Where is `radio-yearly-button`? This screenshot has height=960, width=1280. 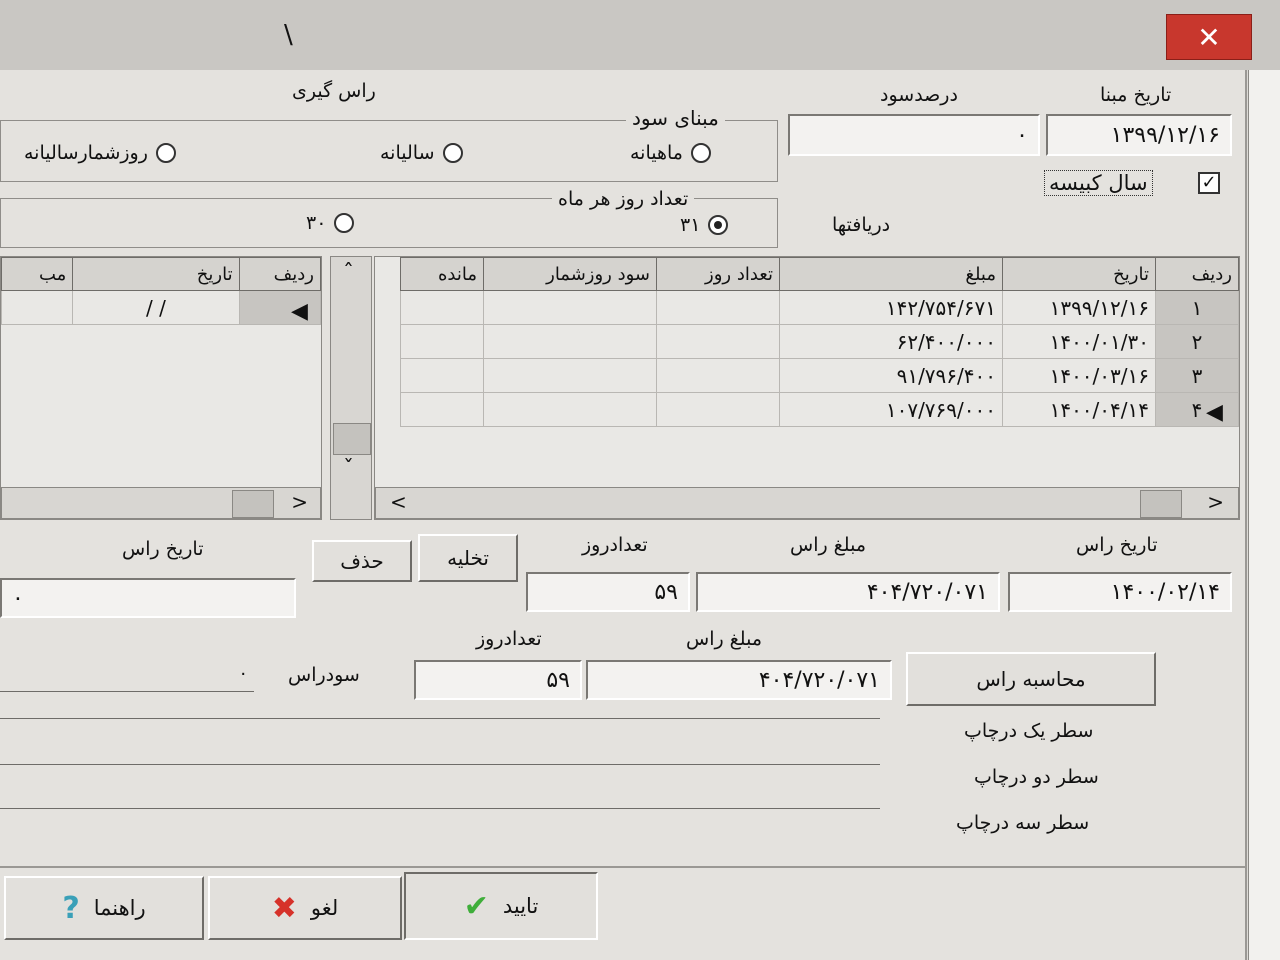
radio-yearly-button is located at coordinates (452, 153).